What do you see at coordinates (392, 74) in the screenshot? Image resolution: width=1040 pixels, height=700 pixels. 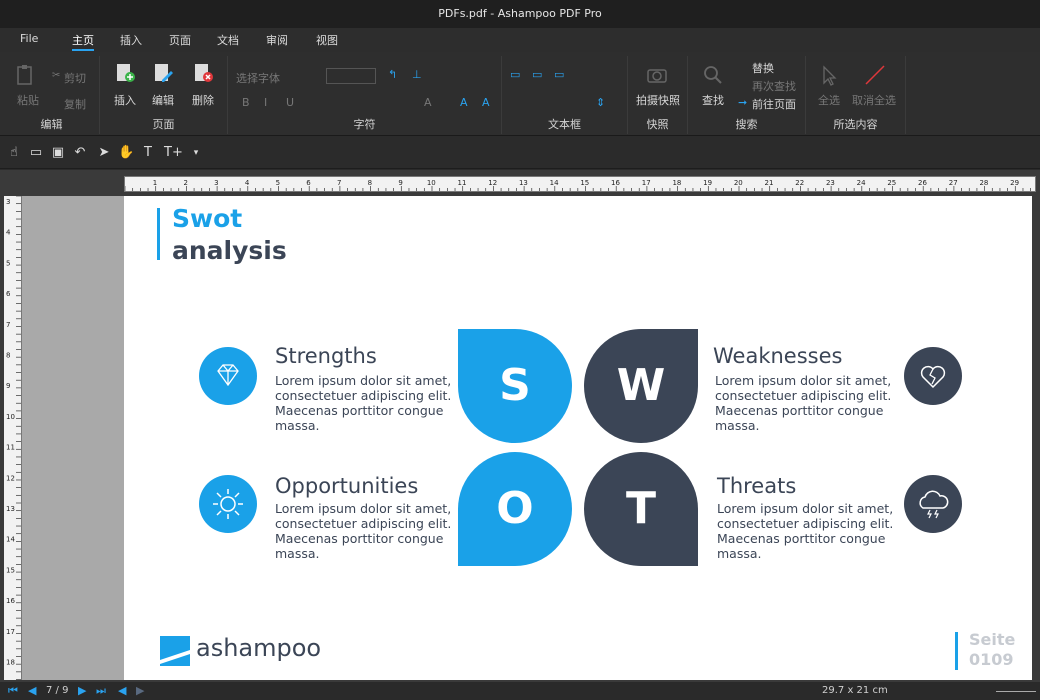 I see `line-spacing-icon: ↰` at bounding box center [392, 74].